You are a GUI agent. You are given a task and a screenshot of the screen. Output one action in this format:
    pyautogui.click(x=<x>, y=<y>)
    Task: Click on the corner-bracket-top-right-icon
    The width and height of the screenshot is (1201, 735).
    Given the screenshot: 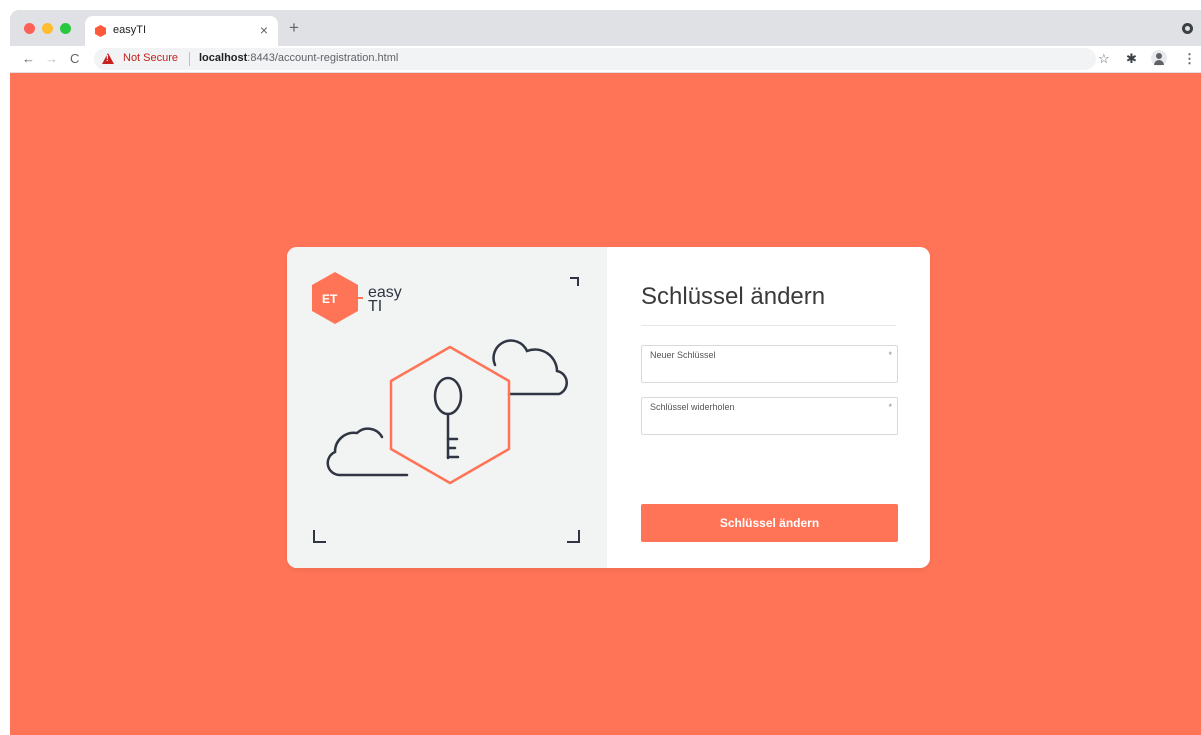 What is the action you would take?
    pyautogui.click(x=574, y=281)
    